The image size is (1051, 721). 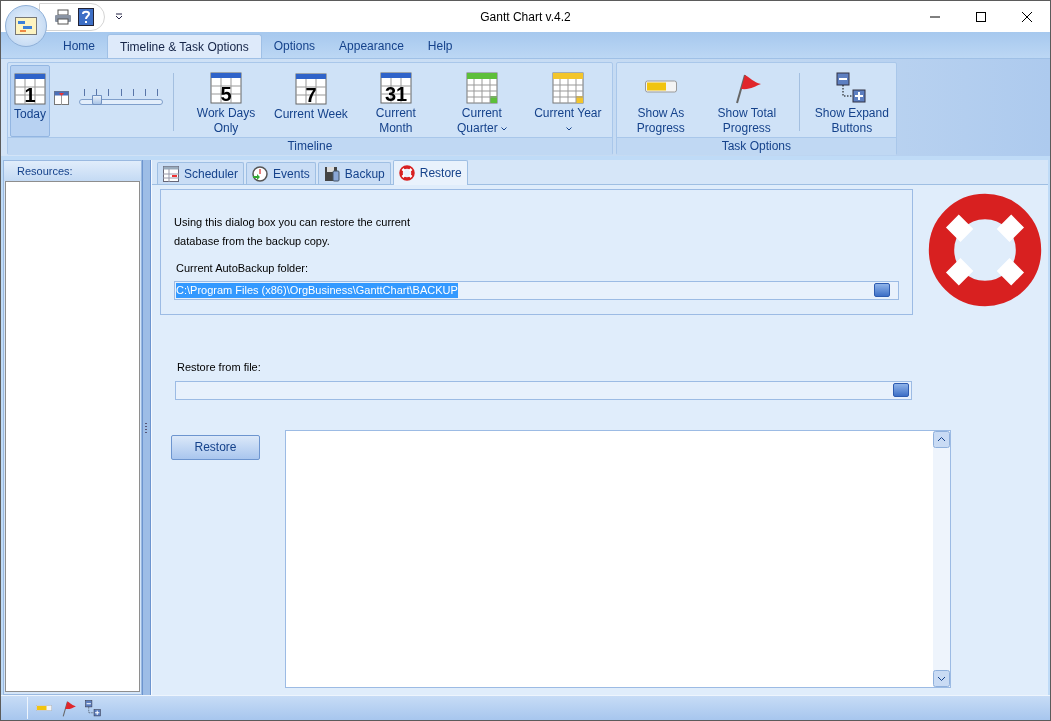 What do you see at coordinates (310, 89) in the screenshot?
I see `calendar-icon: 7` at bounding box center [310, 89].